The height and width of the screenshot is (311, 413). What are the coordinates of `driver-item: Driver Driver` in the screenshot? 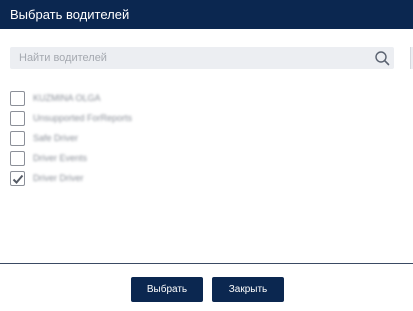 It's located at (200, 178).